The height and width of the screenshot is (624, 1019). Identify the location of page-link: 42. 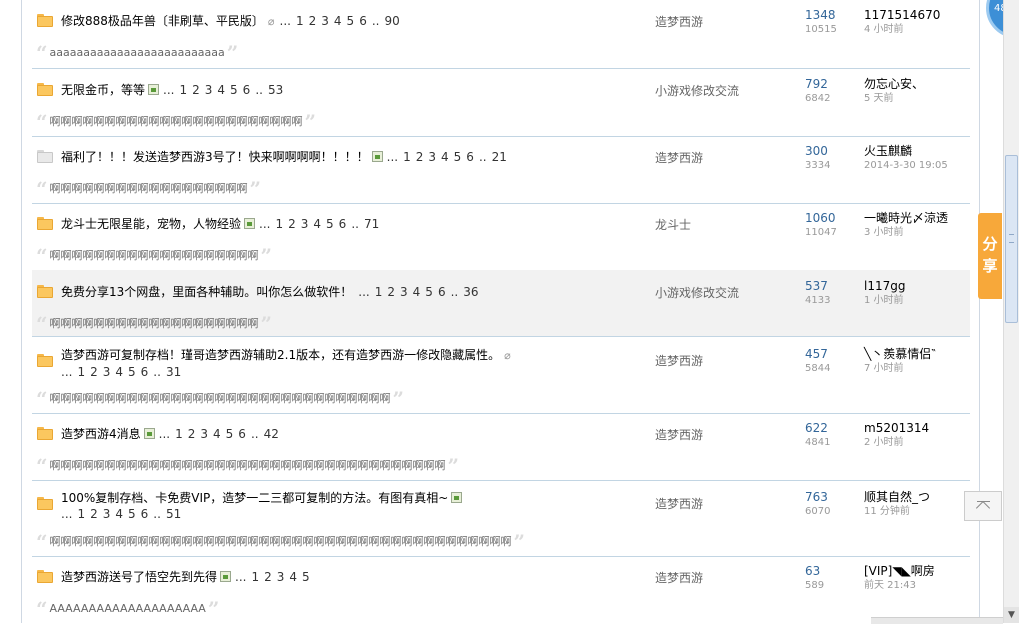
(271, 434).